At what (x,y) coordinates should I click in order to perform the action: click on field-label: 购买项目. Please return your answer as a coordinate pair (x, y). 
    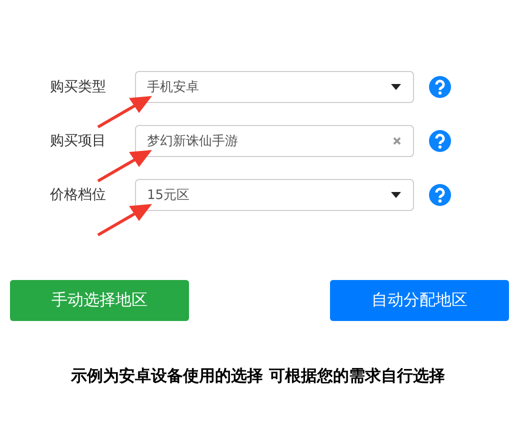
    Looking at the image, I should click on (78, 141).